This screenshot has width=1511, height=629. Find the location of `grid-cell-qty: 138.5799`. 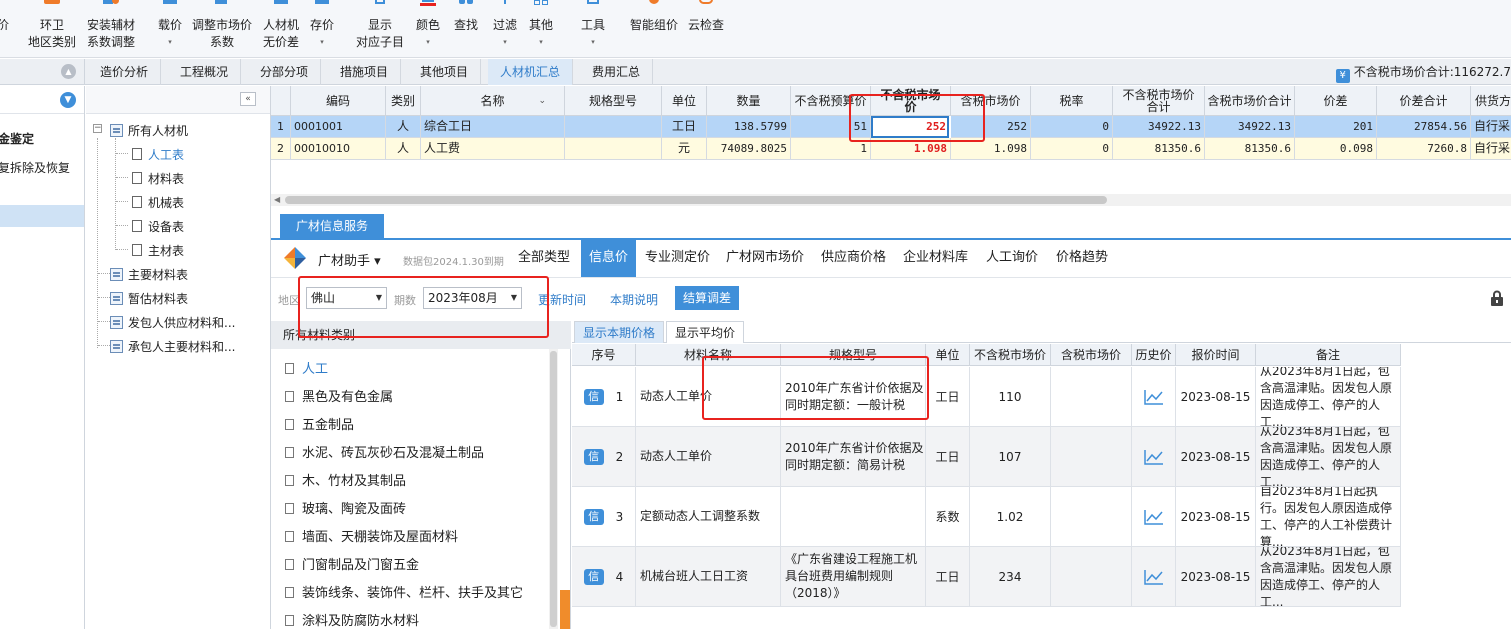

grid-cell-qty: 138.5799 is located at coordinates (749, 127).